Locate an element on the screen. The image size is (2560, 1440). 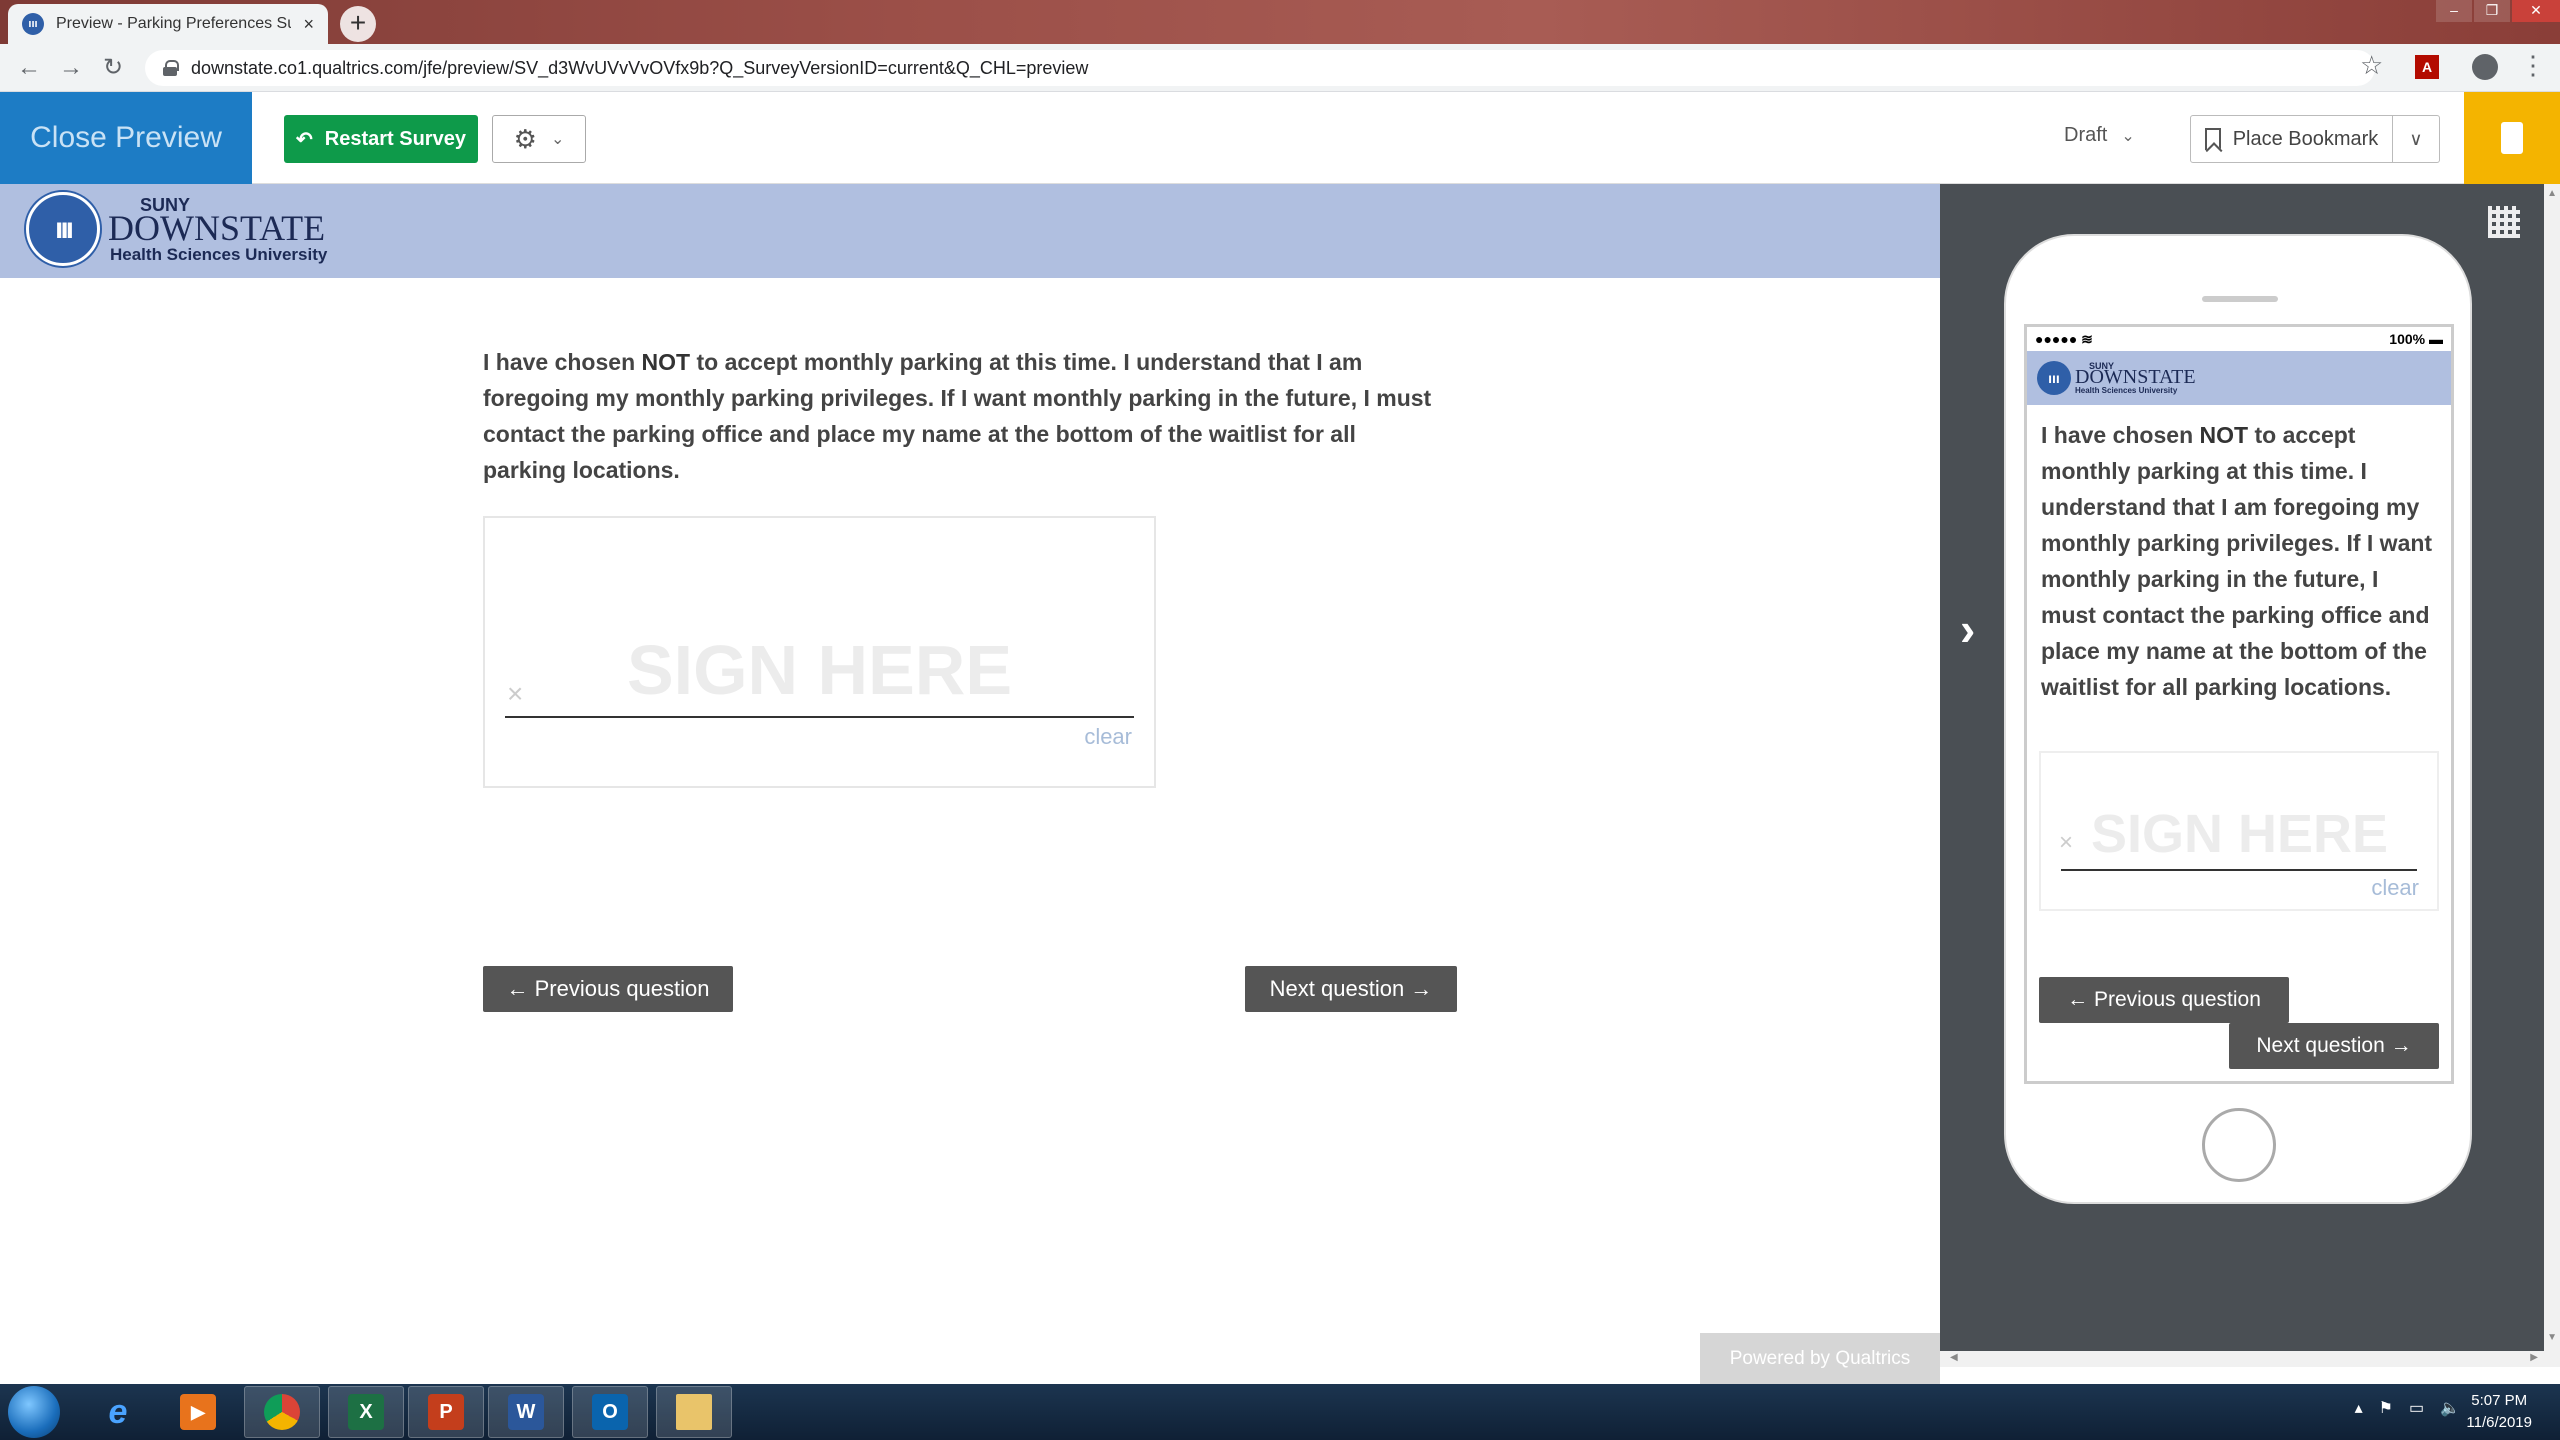
taskbar-excel: X is located at coordinates (366, 1412).